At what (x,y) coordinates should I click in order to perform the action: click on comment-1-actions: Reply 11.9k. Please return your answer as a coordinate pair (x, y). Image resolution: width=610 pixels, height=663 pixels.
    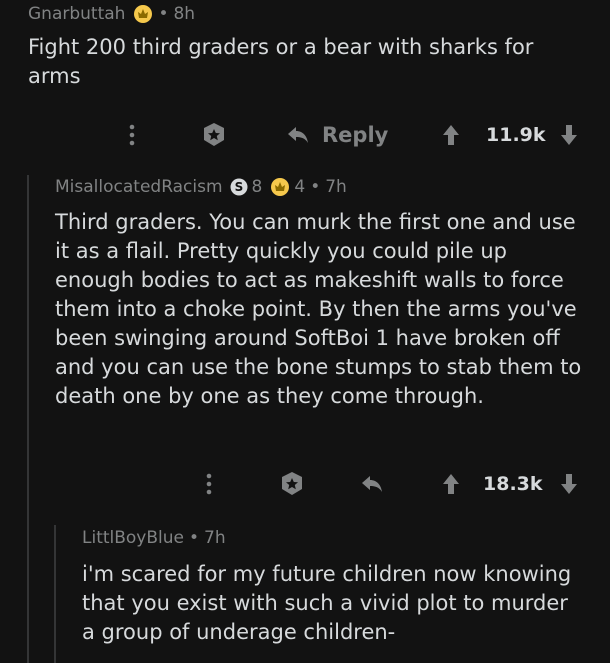
    Looking at the image, I should click on (356, 135).